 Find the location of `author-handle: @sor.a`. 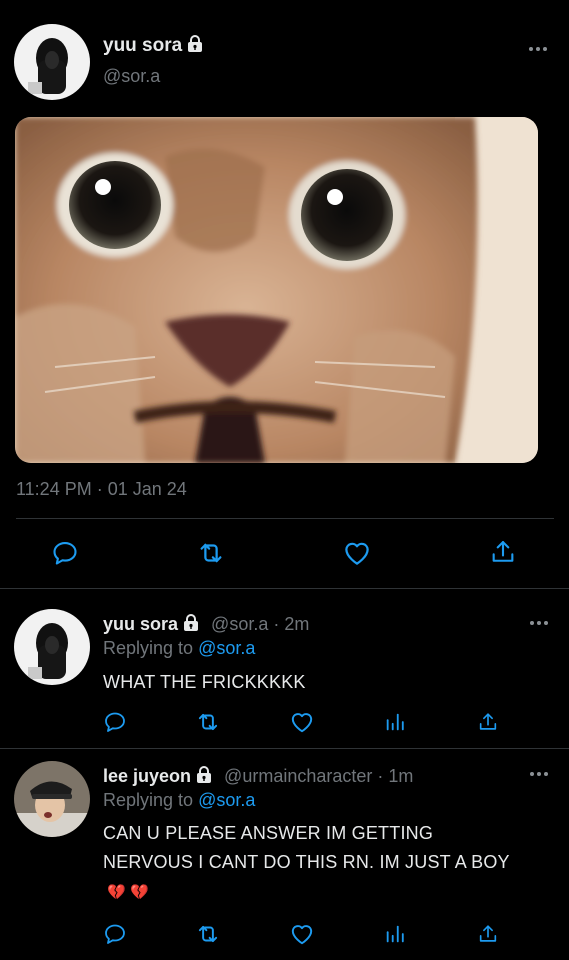

author-handle: @sor.a is located at coordinates (131, 76).